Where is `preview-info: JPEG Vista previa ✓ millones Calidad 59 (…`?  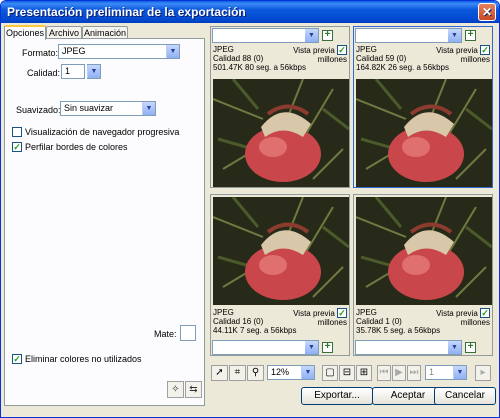 preview-info: JPEG Vista previa ✓ millones Calidad 59 (… is located at coordinates (424, 58).